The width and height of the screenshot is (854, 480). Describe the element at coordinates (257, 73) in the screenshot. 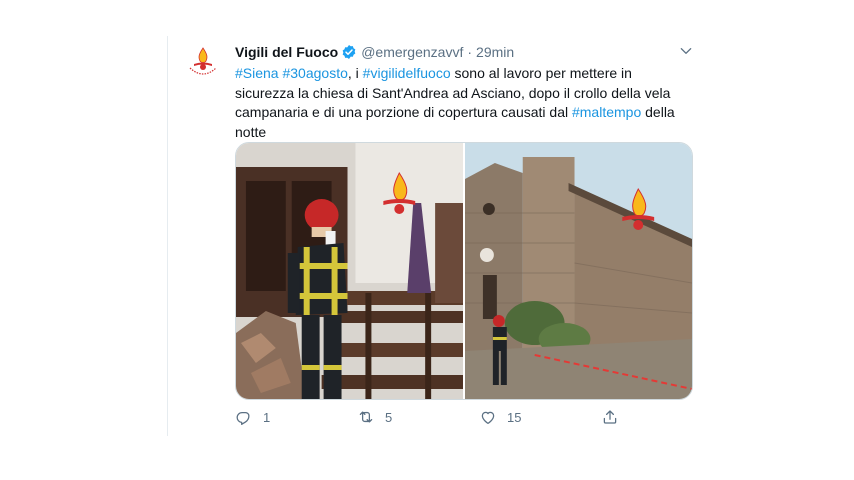

I see `hashtag-link: #Siena` at that location.